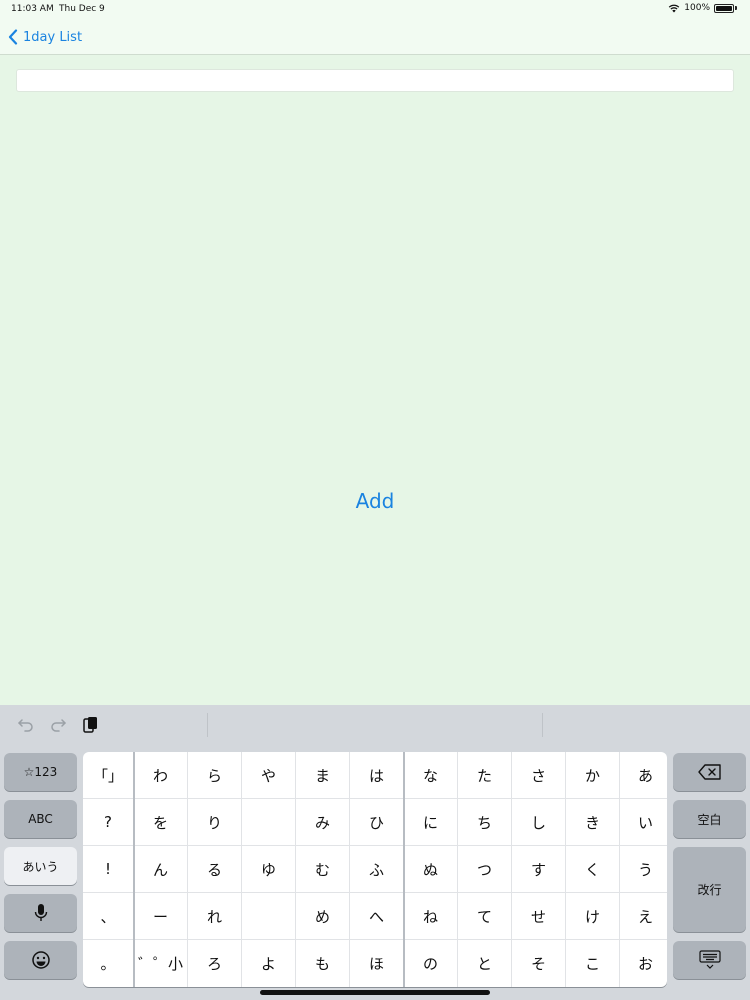 The width and height of the screenshot is (750, 1000). I want to click on kana-key: す, so click(539, 869).